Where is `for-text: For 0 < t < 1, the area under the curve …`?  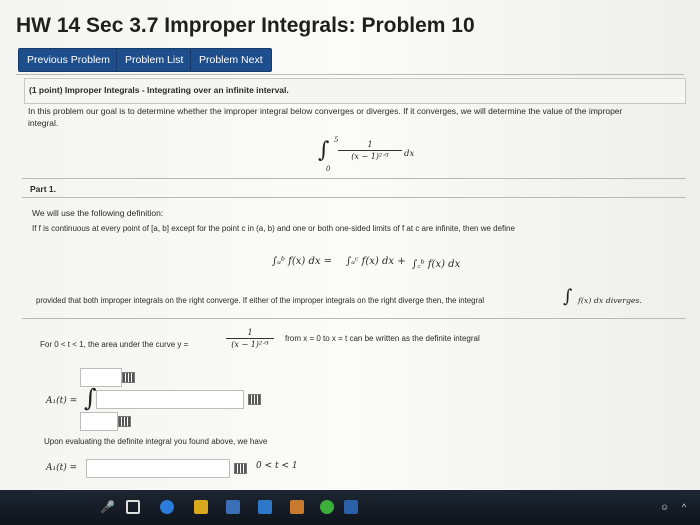 for-text: For 0 < t < 1, the area under the curve … is located at coordinates (114, 344).